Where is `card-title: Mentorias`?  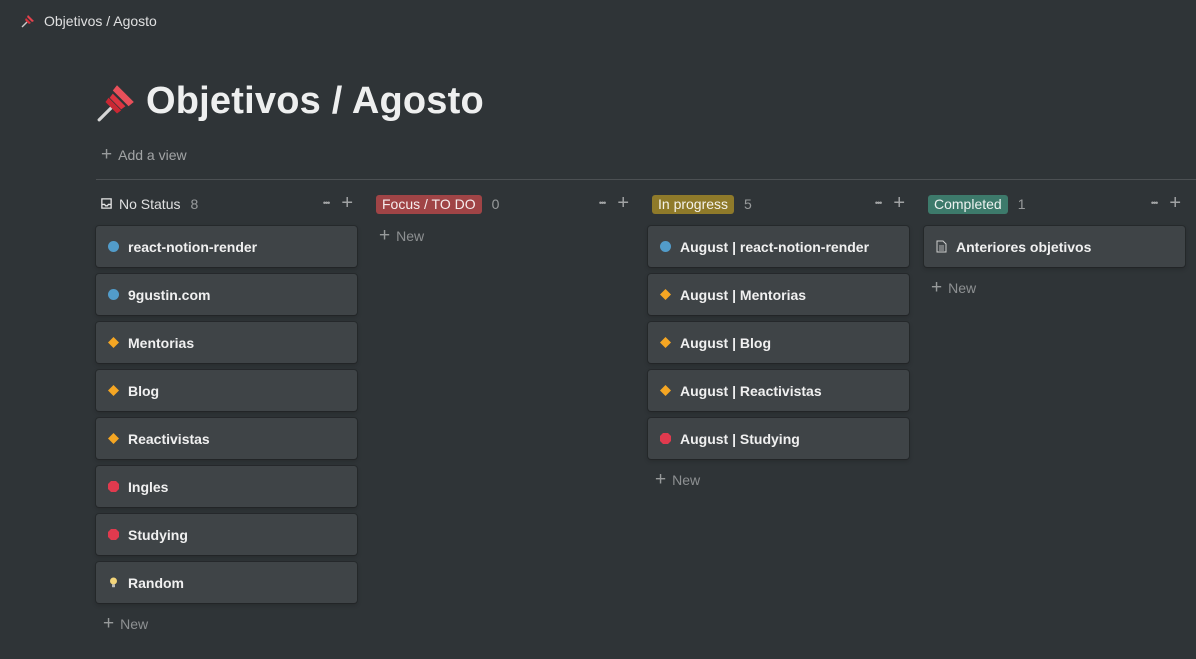 card-title: Mentorias is located at coordinates (161, 342).